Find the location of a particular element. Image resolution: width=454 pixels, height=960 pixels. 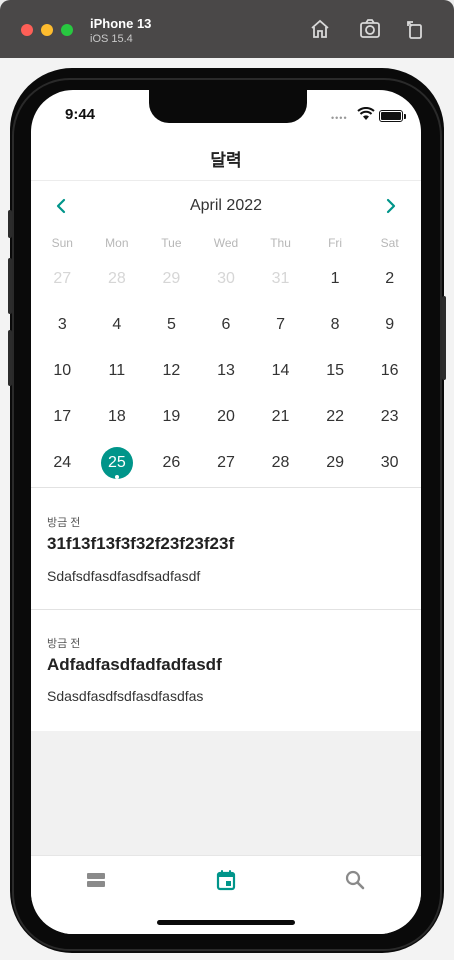

page-title: 달력 is located at coordinates (226, 160).